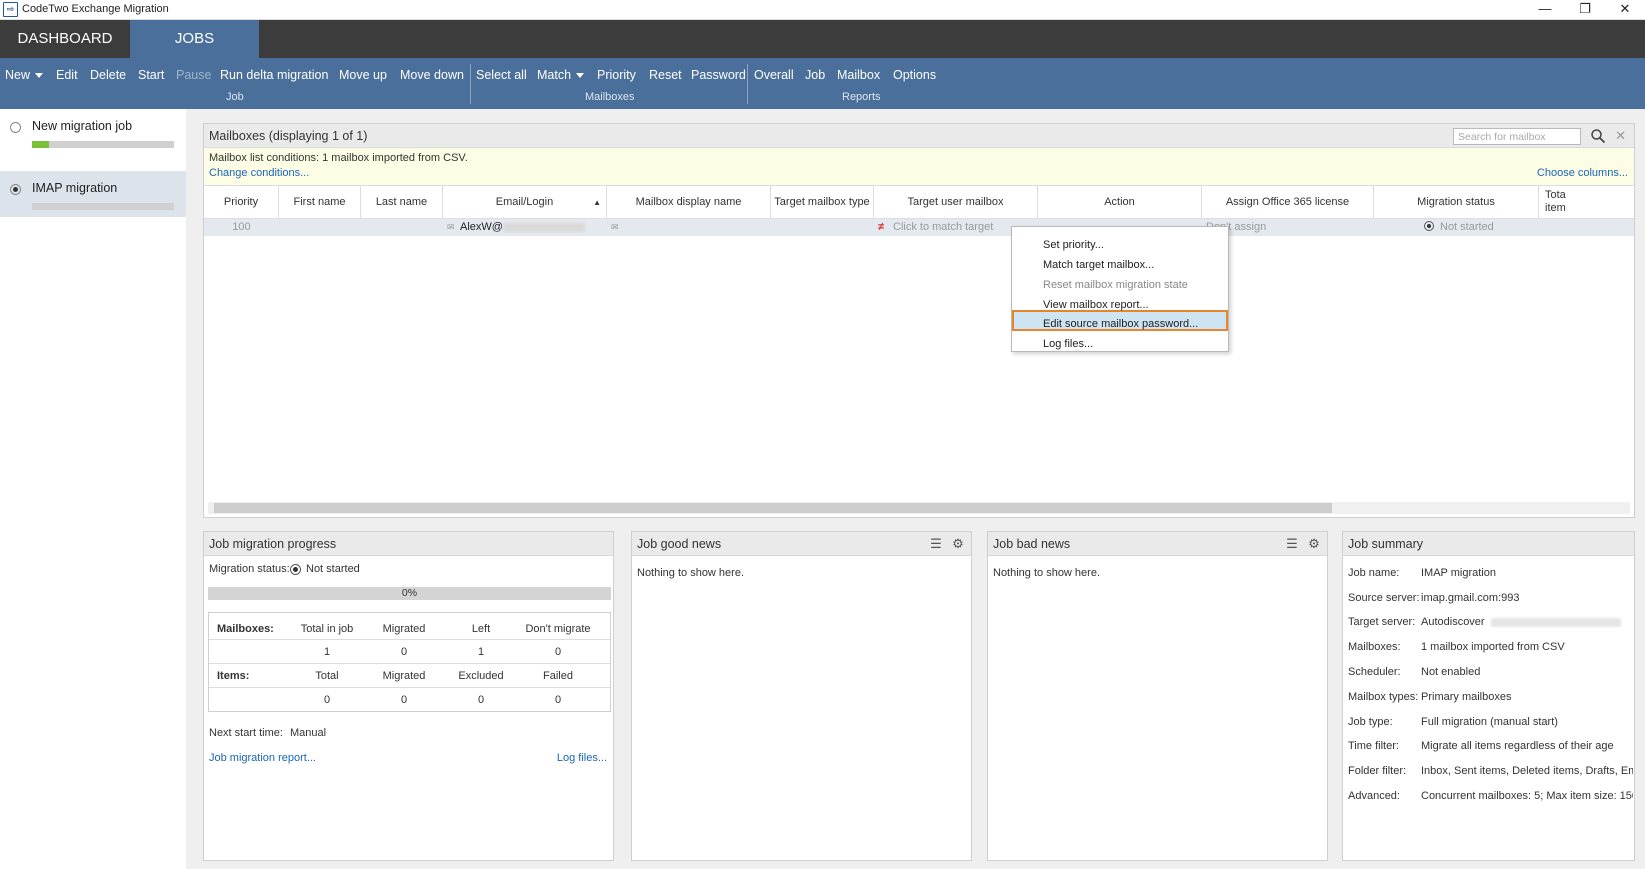  I want to click on progress-percent: 0%, so click(409, 593).